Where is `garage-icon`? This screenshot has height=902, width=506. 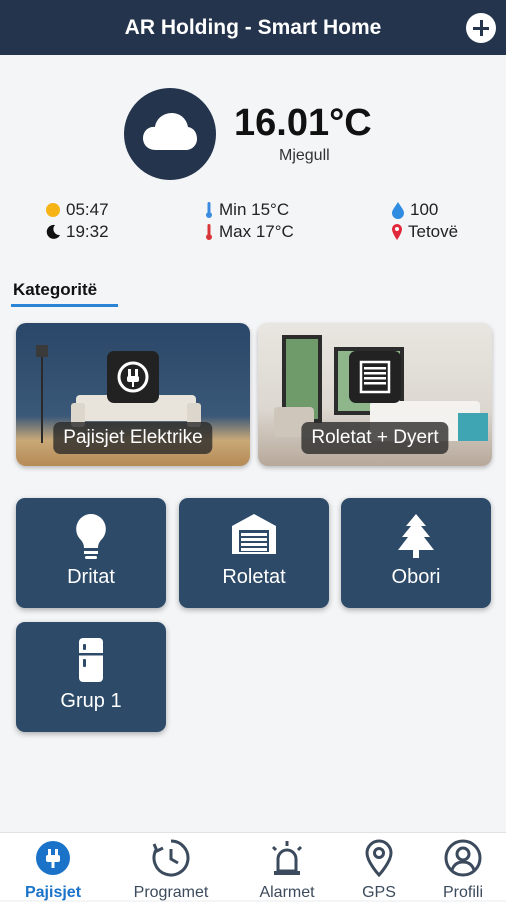 garage-icon is located at coordinates (254, 534).